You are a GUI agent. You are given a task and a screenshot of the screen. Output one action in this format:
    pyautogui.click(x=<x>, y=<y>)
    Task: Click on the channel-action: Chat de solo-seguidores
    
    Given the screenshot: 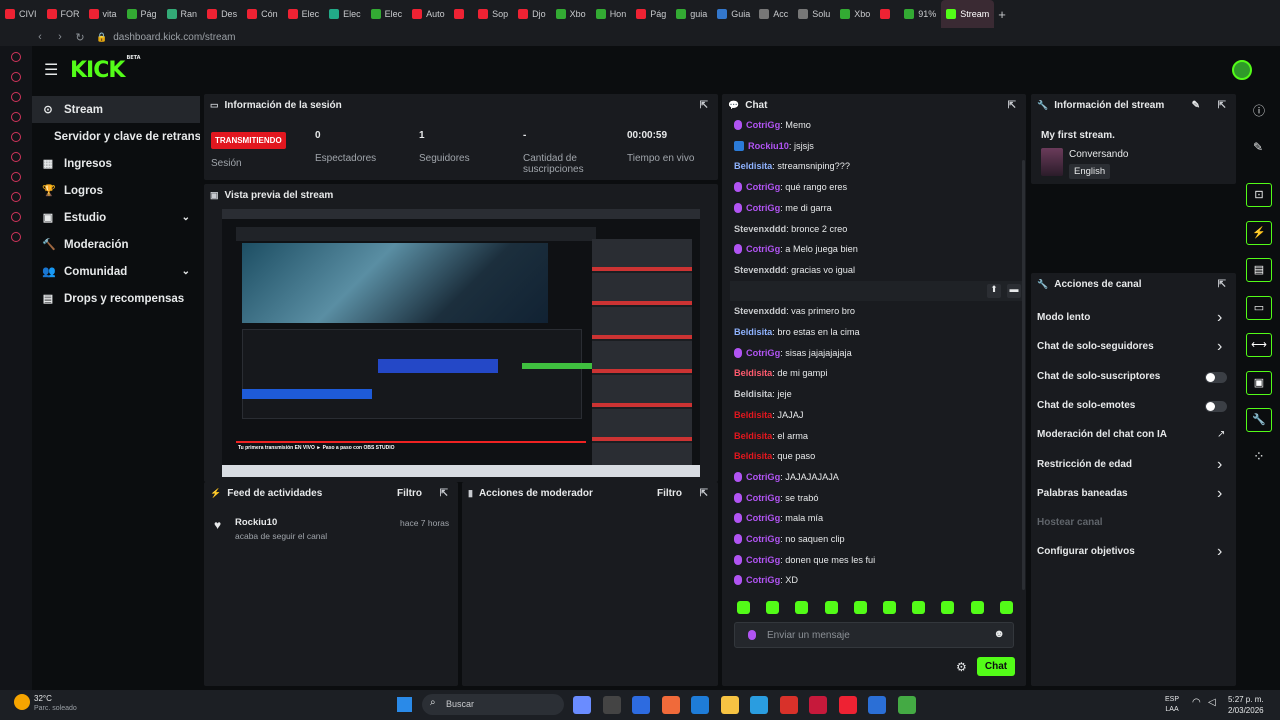 What is the action you would take?
    pyautogui.click(x=1095, y=346)
    